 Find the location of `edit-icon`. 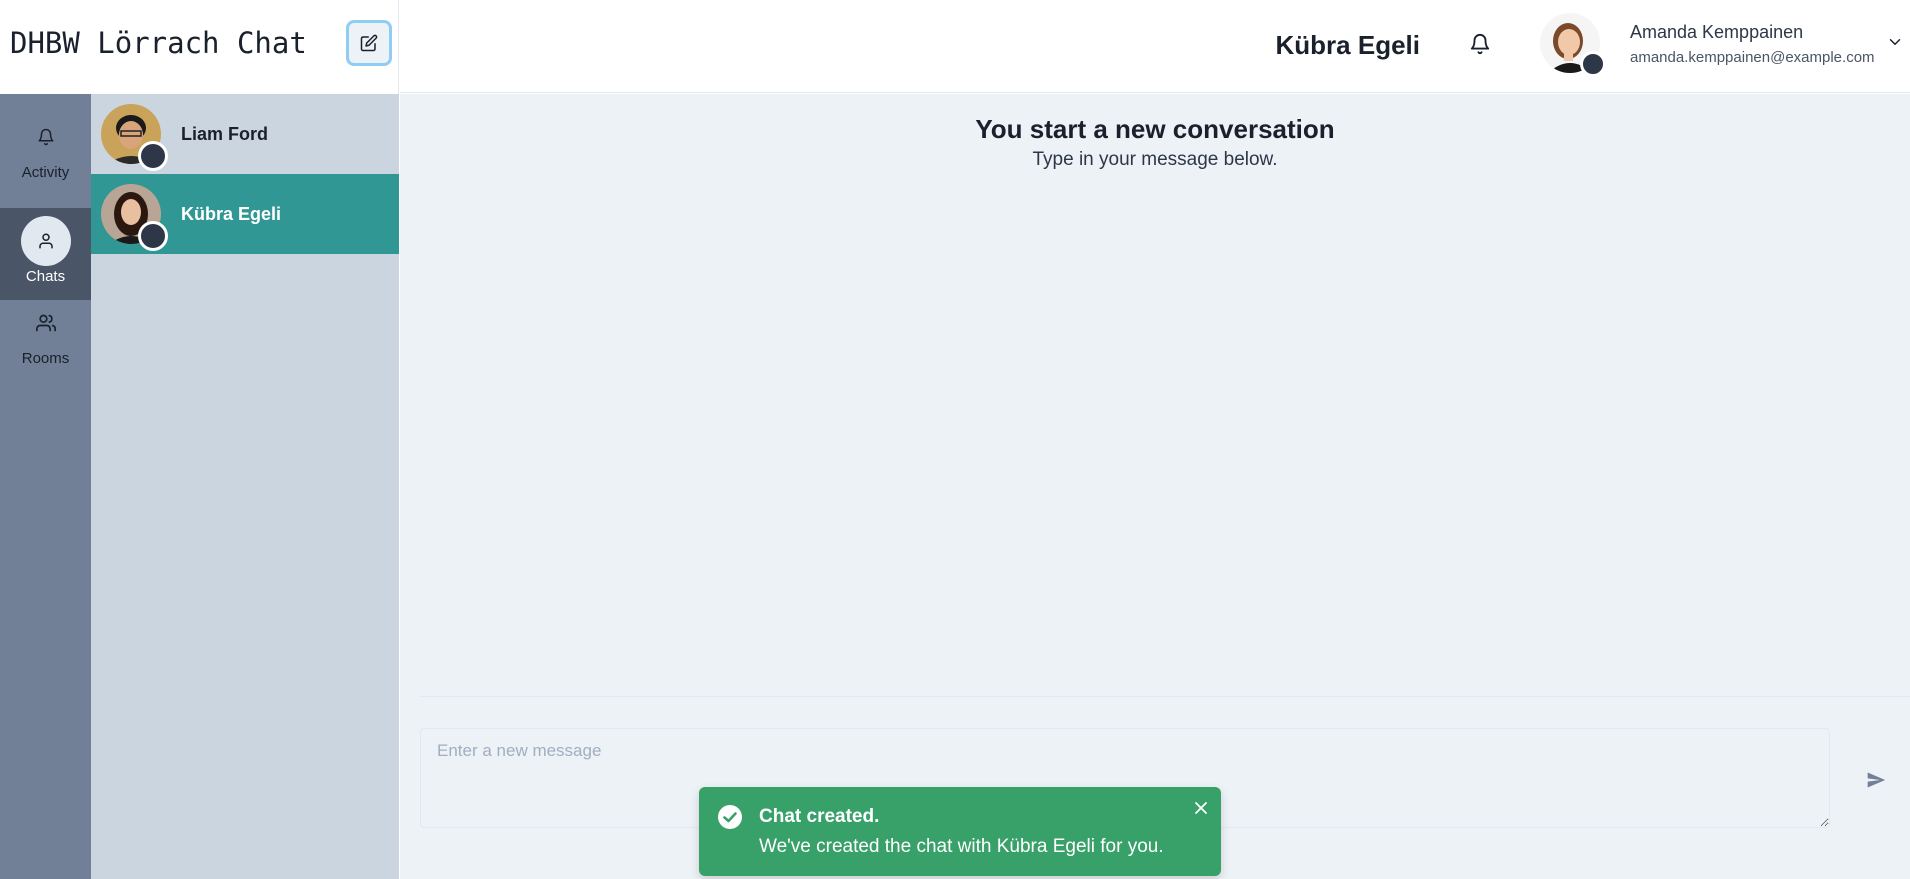

edit-icon is located at coordinates (369, 43).